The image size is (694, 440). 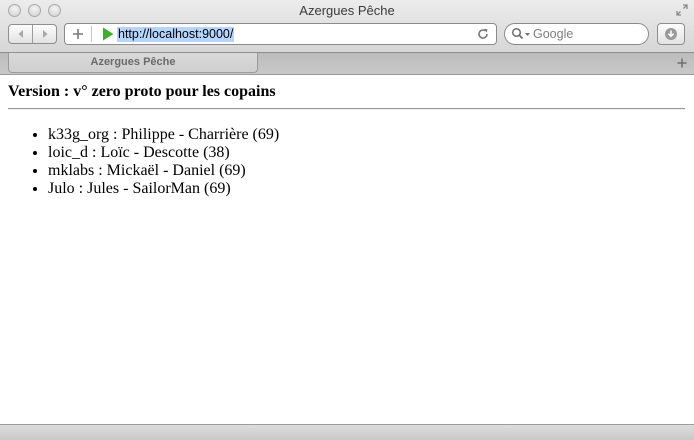 I want to click on download-button, so click(x=671, y=34).